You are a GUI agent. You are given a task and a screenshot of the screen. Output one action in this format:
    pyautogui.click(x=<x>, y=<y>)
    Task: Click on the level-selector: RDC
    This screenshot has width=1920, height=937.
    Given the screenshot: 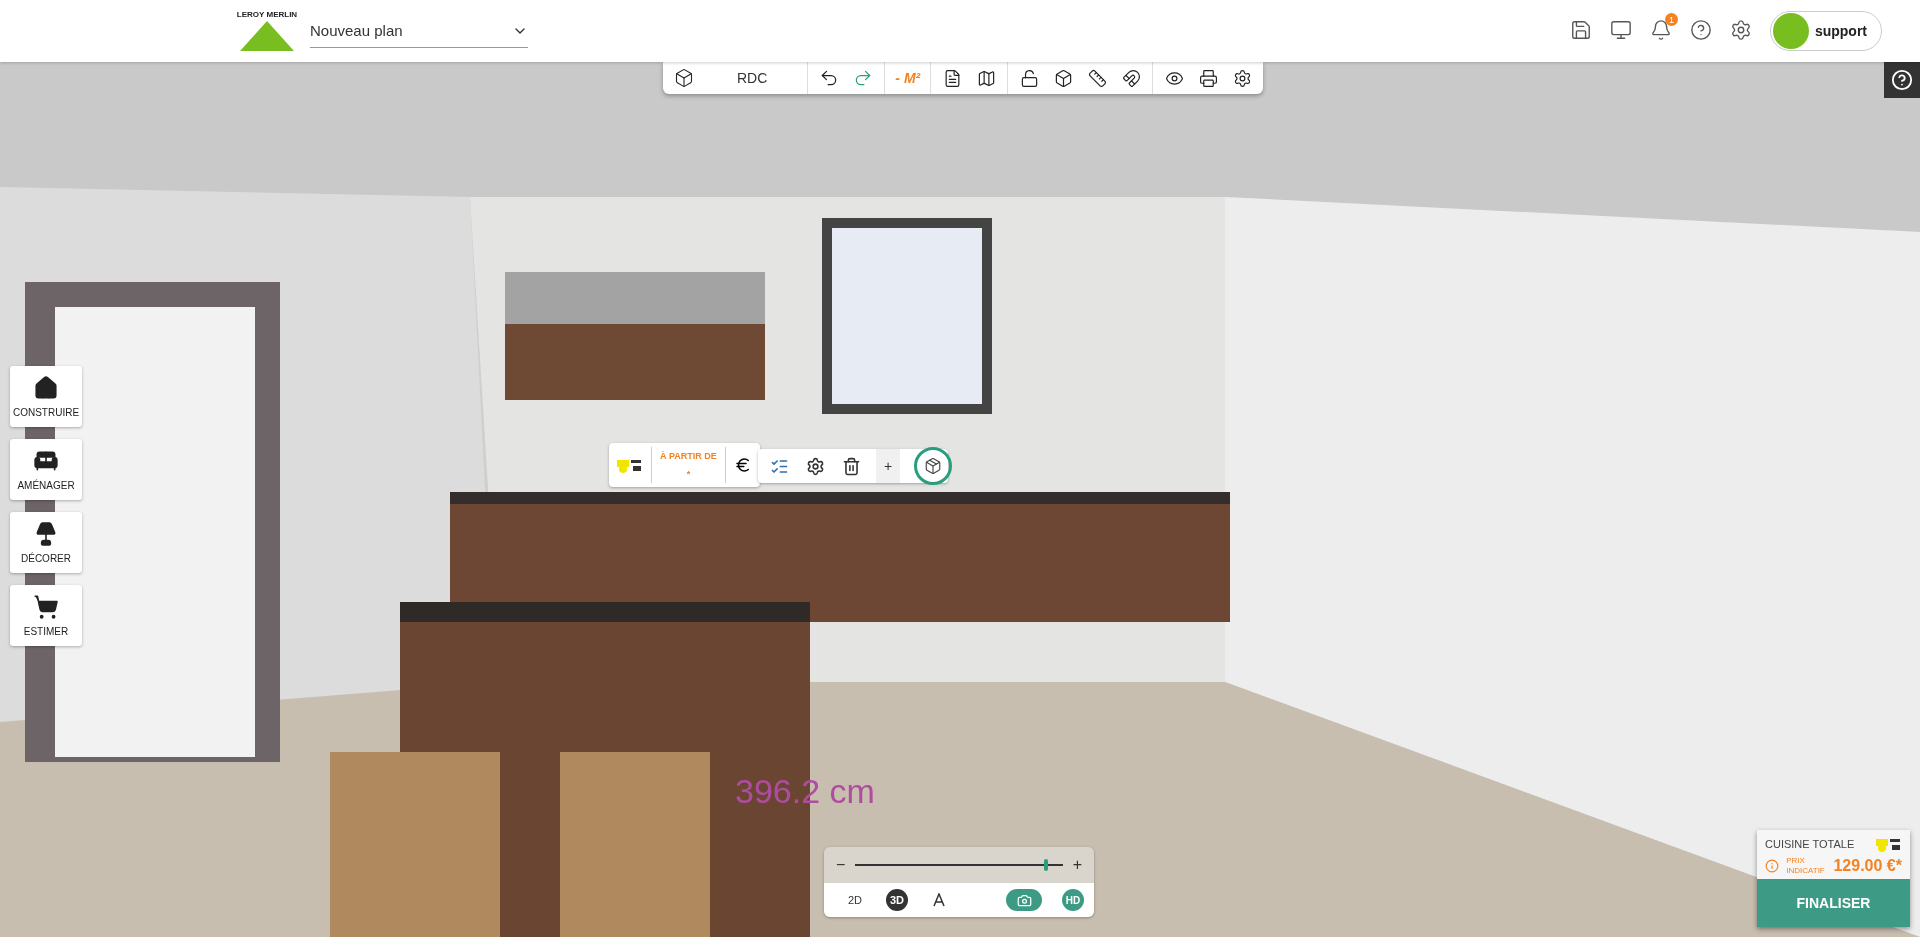 What is the action you would take?
    pyautogui.click(x=752, y=78)
    